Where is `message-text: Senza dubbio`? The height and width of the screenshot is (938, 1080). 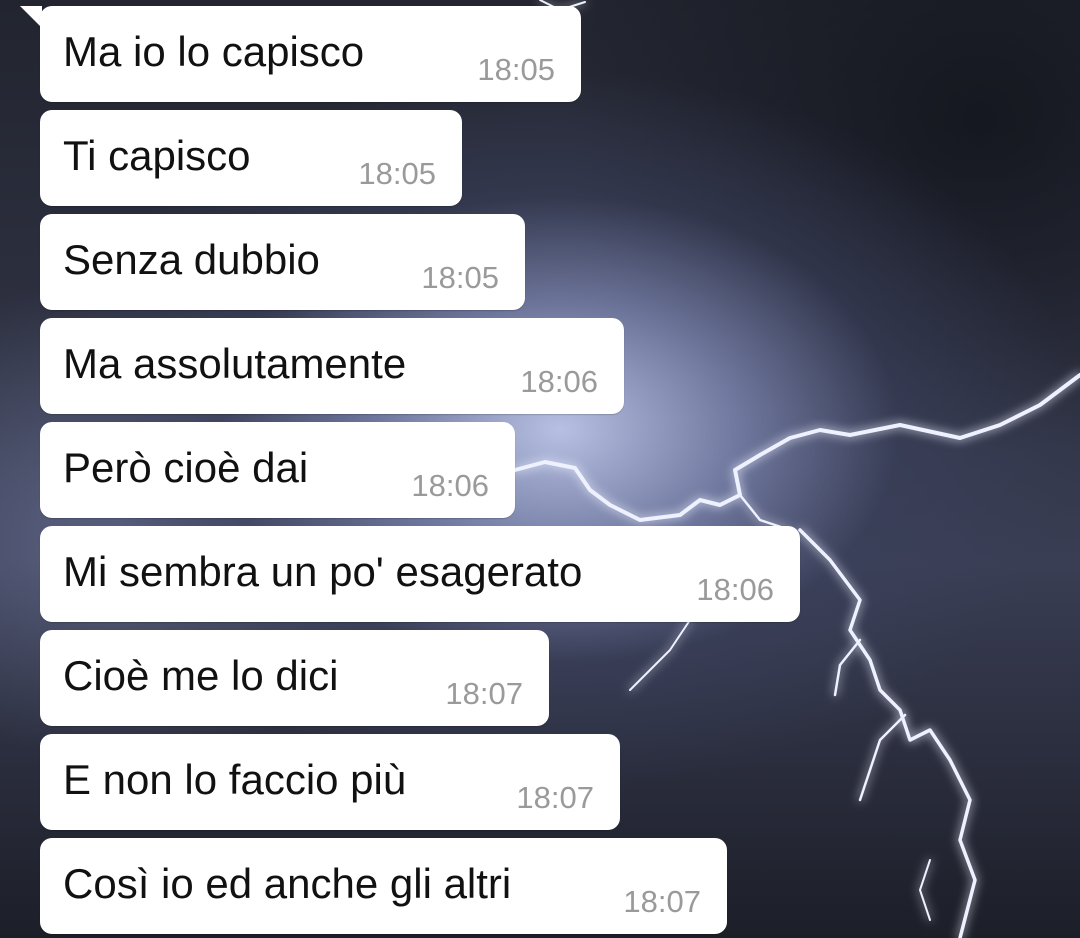 message-text: Senza dubbio is located at coordinates (191, 259).